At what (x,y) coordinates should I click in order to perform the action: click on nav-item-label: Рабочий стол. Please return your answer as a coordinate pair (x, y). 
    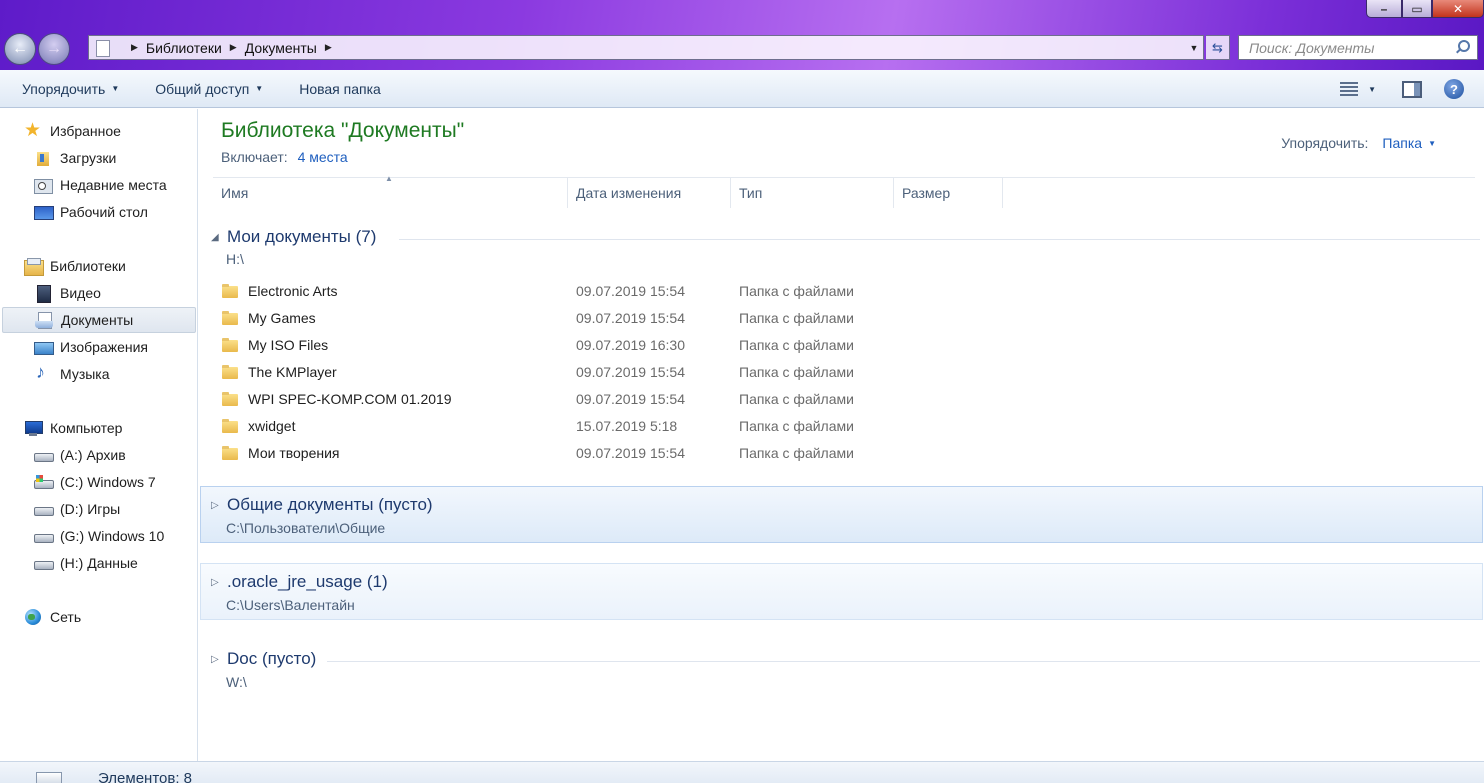
    Looking at the image, I should click on (104, 212).